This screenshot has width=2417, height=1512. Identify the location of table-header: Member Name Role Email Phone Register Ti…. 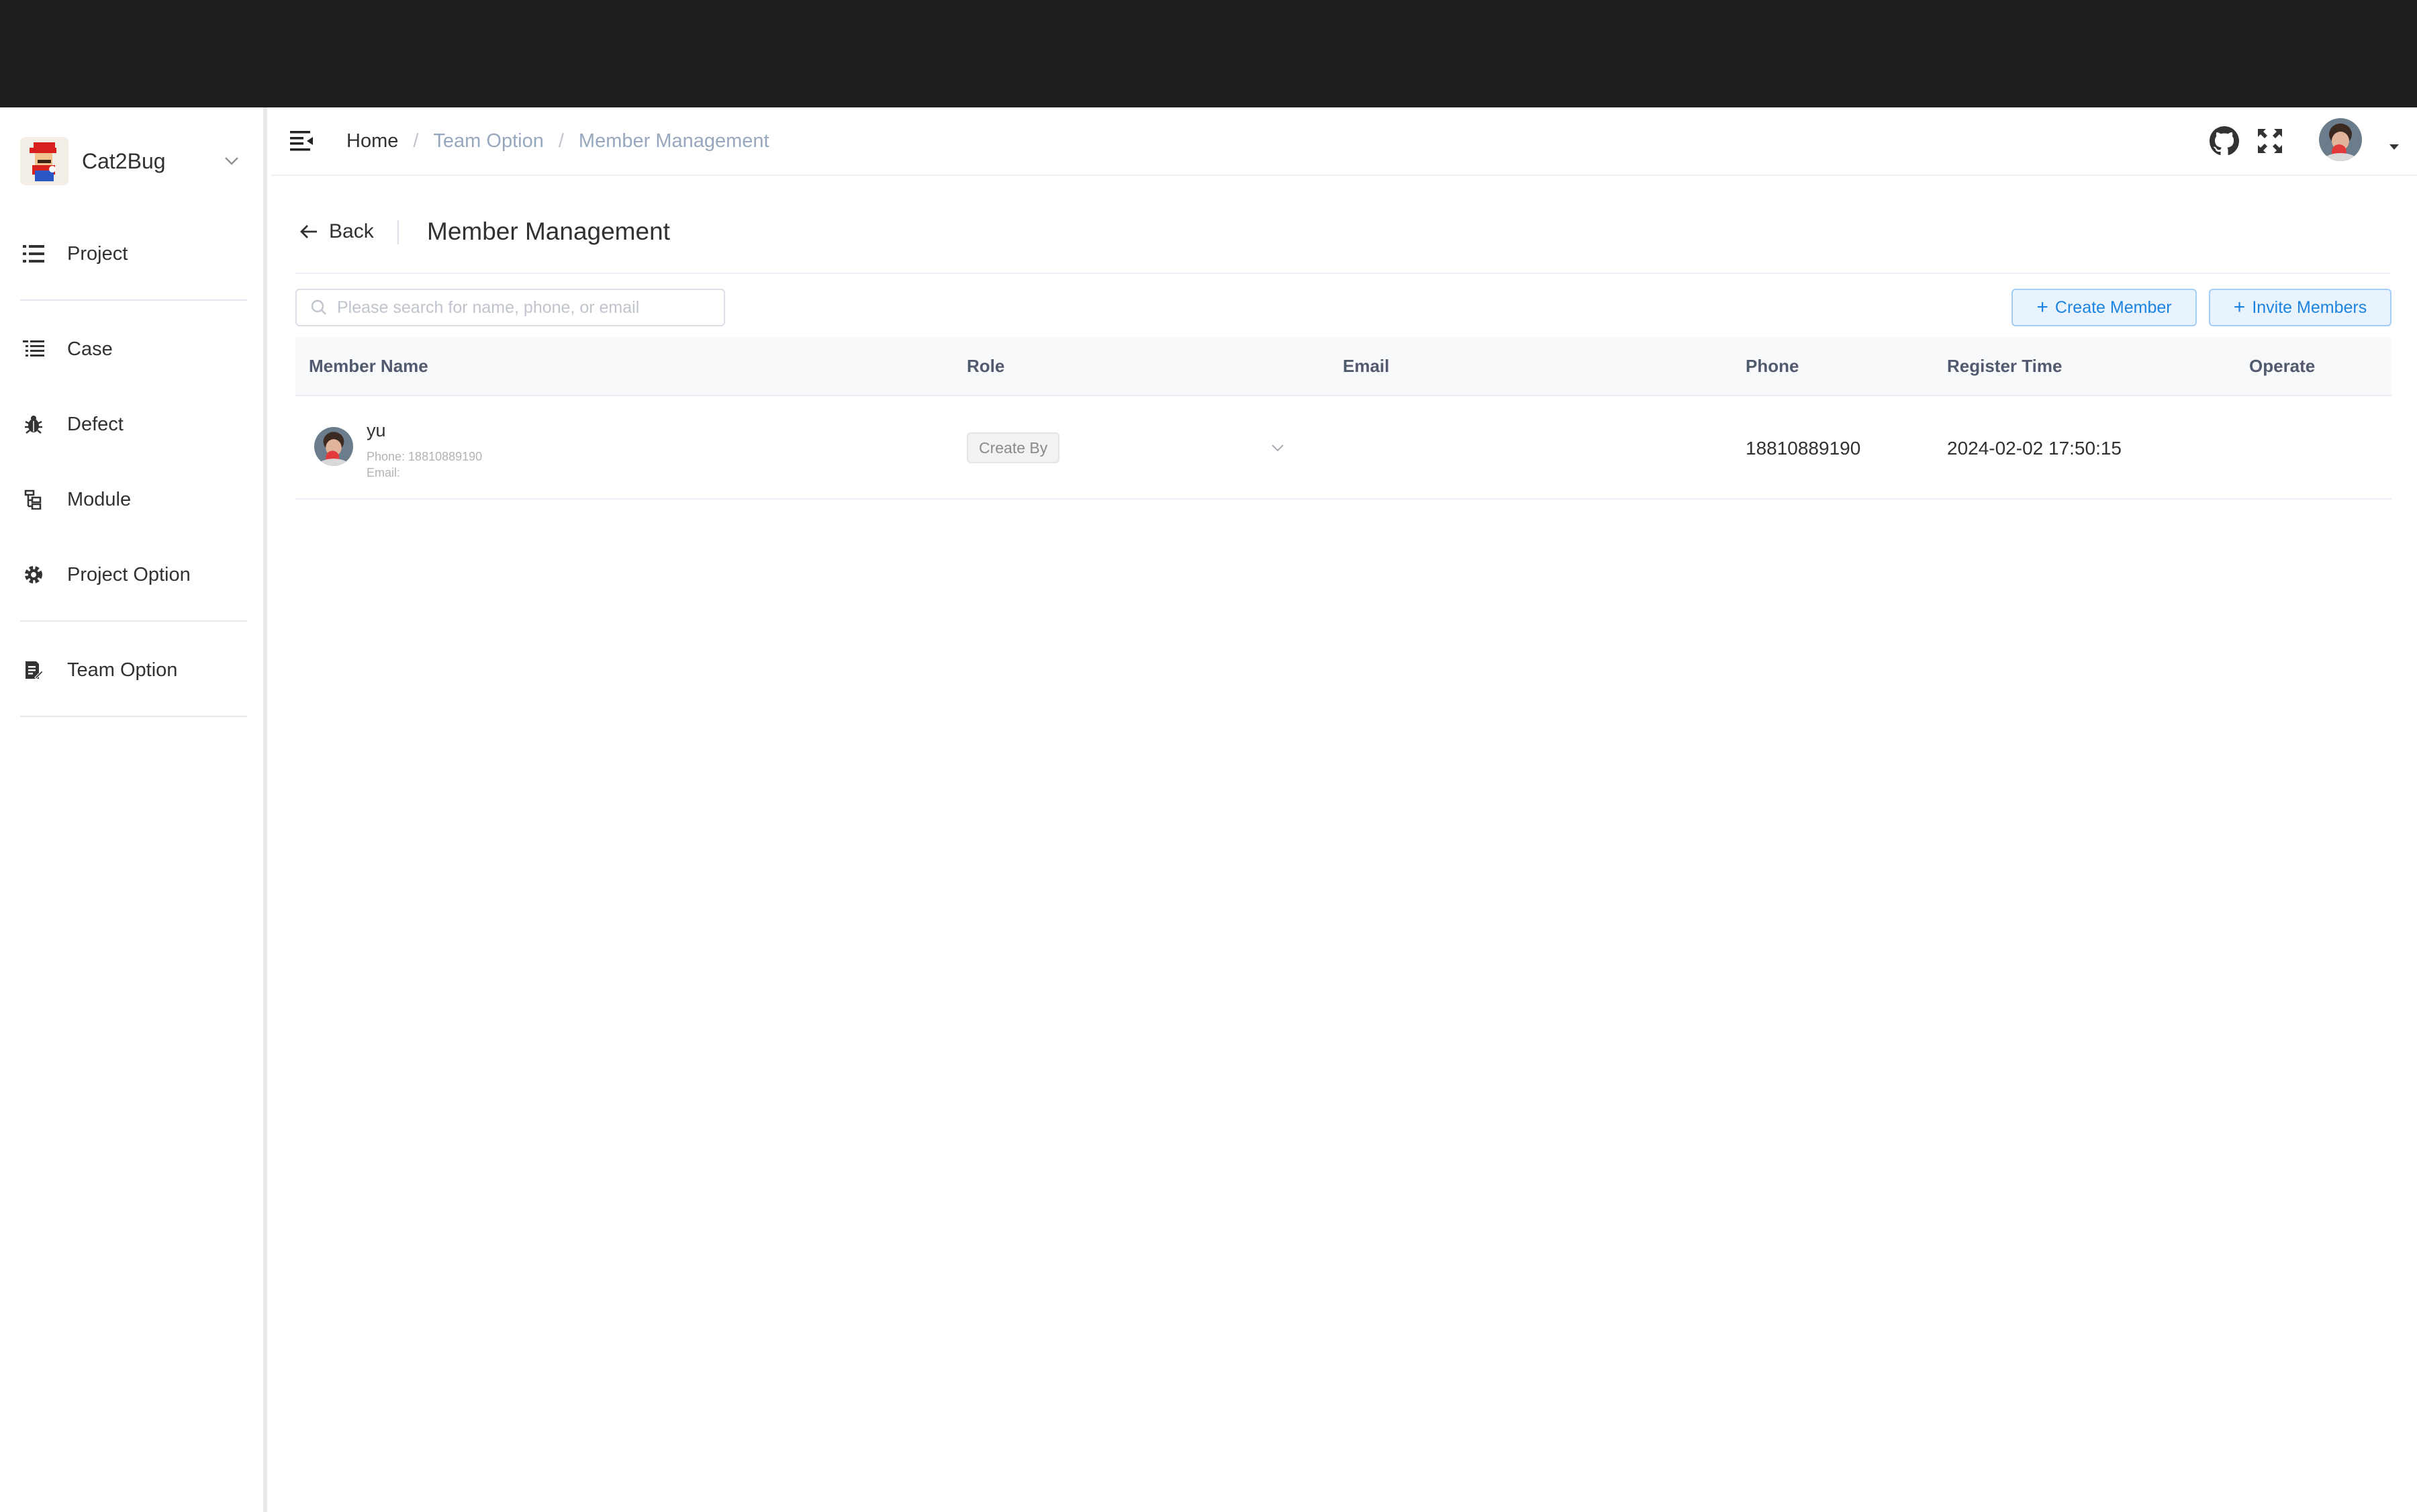
(1343, 366).